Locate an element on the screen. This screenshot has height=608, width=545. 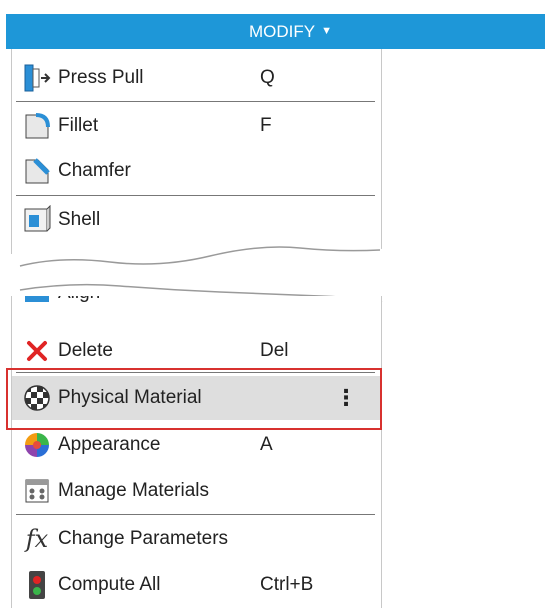
menu-item-label: Align is located at coordinates (79, 300).